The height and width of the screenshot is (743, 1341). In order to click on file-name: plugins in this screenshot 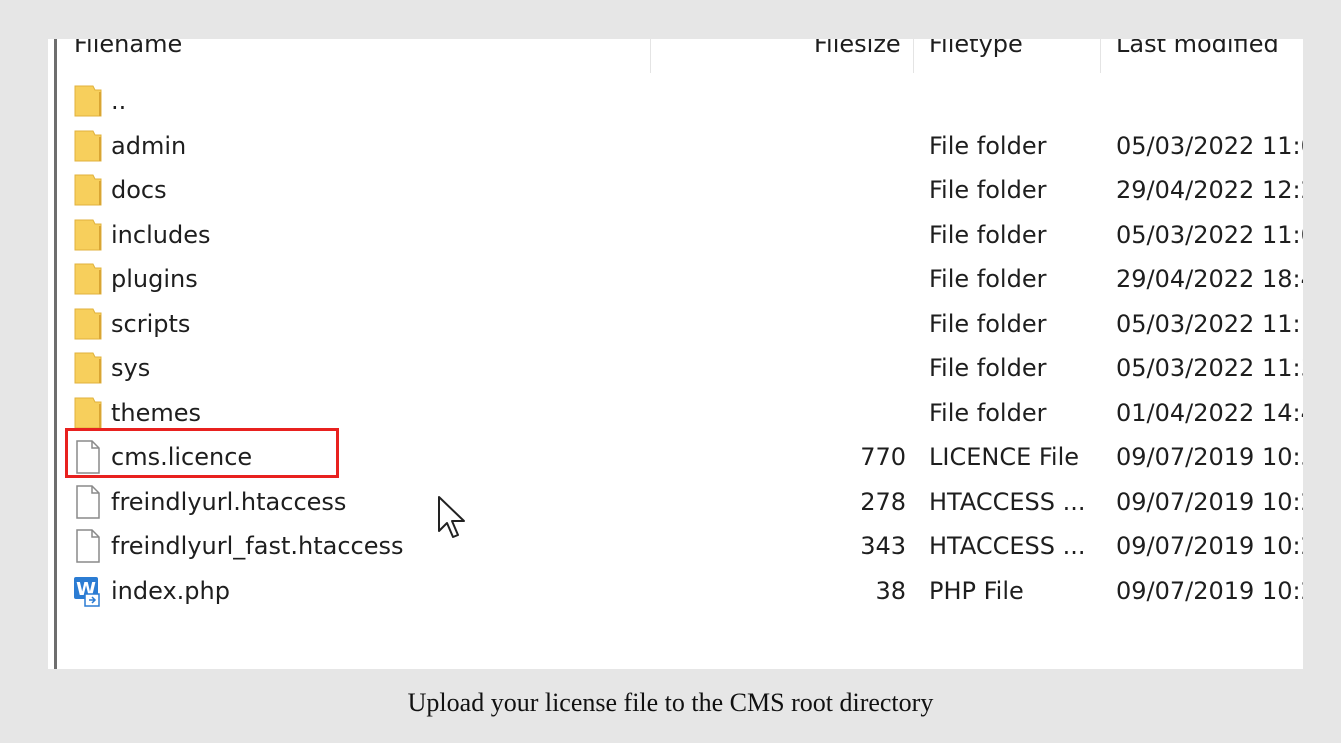, I will do `click(154, 279)`.